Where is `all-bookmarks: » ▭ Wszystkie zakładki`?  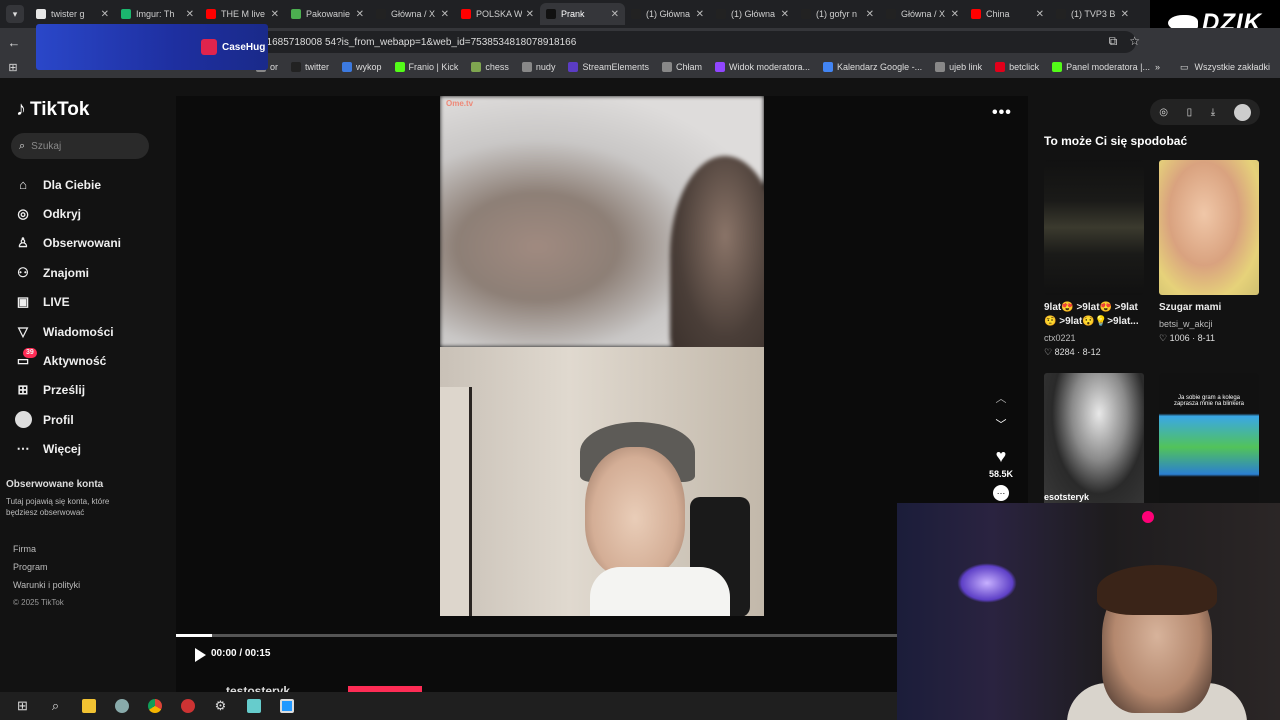 all-bookmarks: » ▭ Wszystkie zakładki is located at coordinates (1212, 67).